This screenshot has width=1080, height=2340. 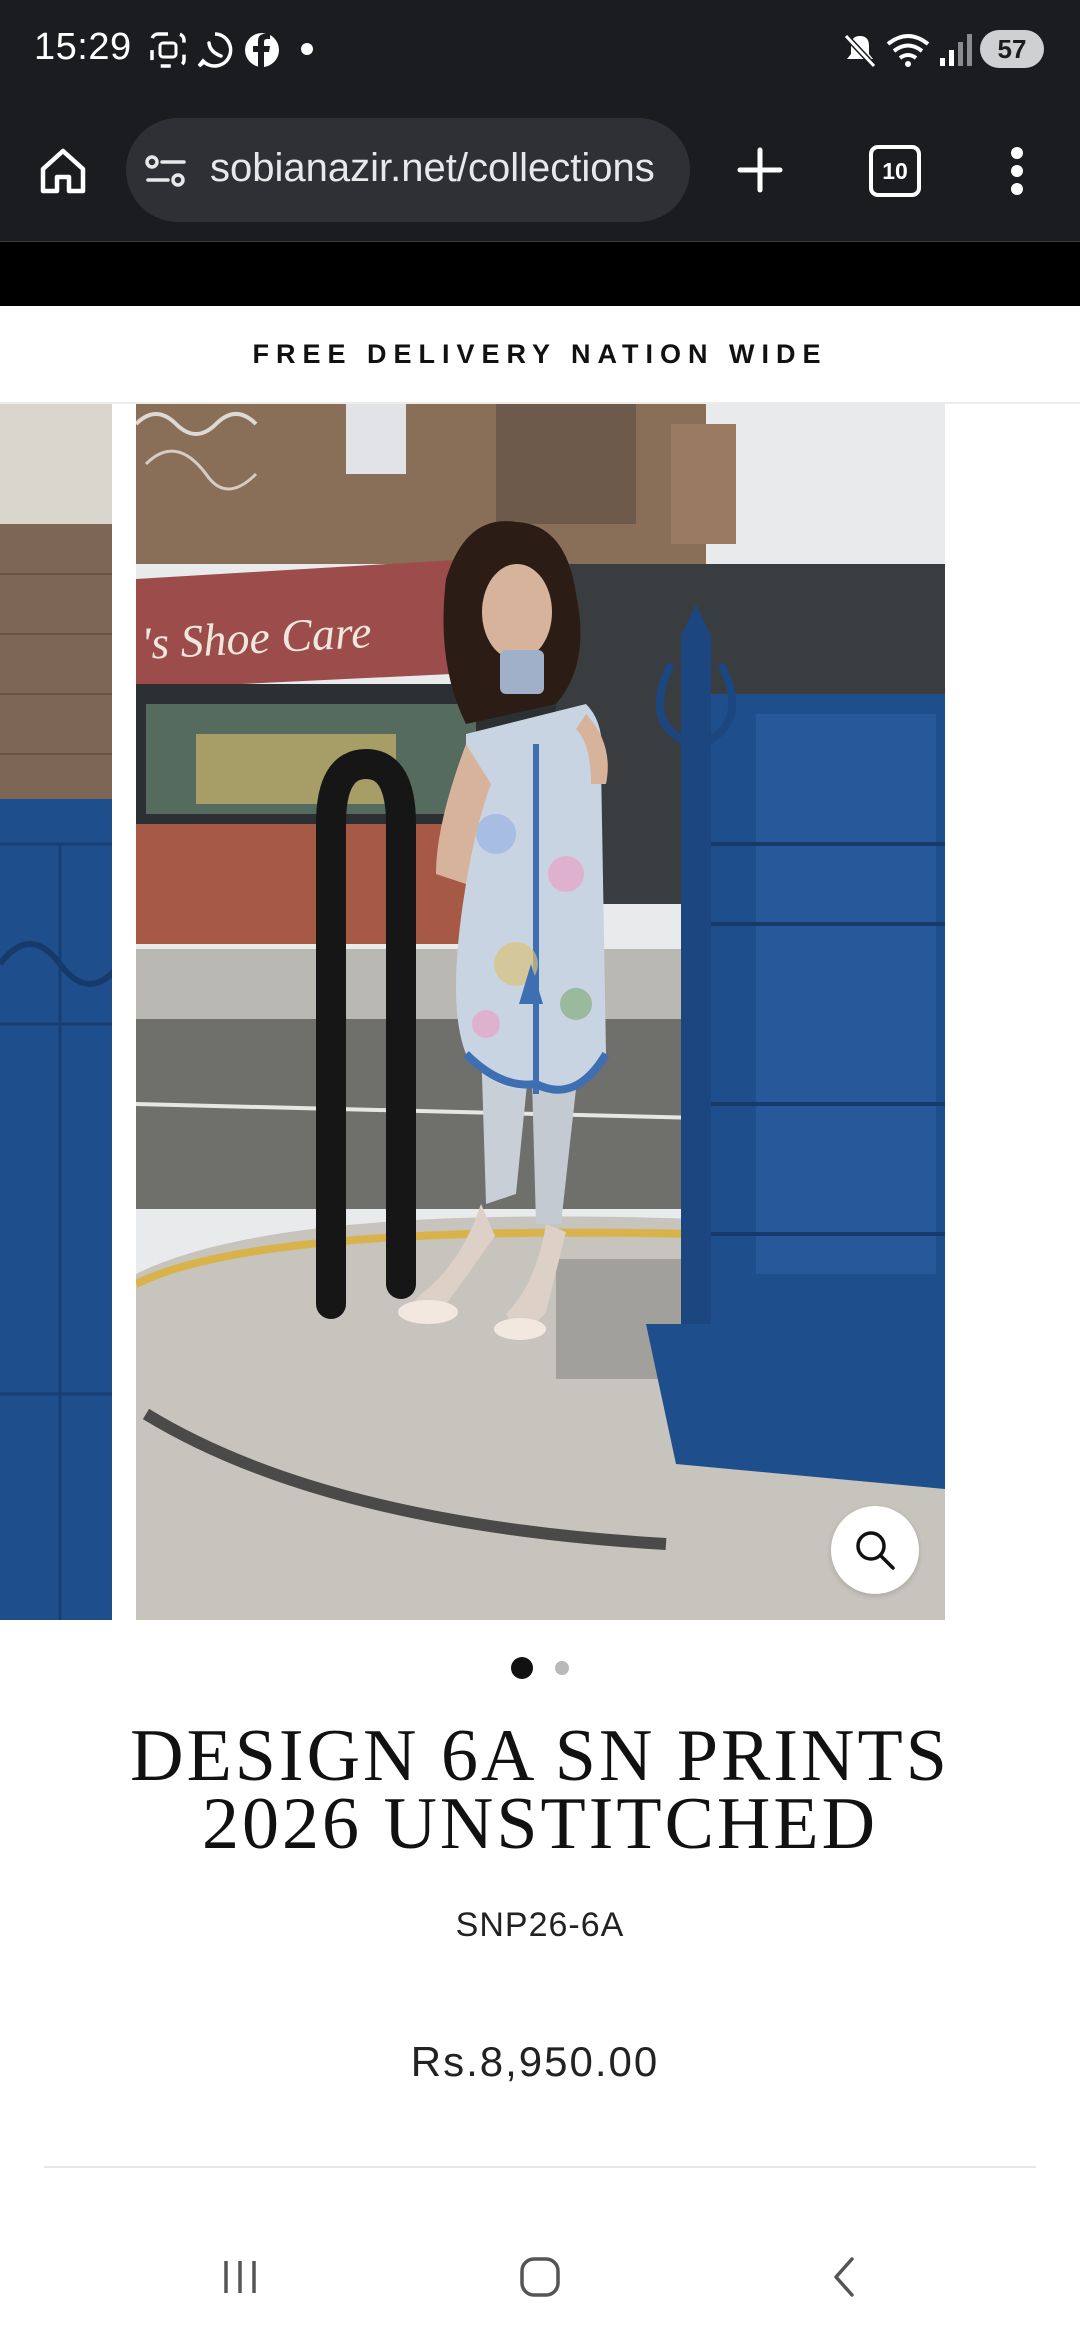 What do you see at coordinates (83, 47) in the screenshot?
I see `status-time: 15:29` at bounding box center [83, 47].